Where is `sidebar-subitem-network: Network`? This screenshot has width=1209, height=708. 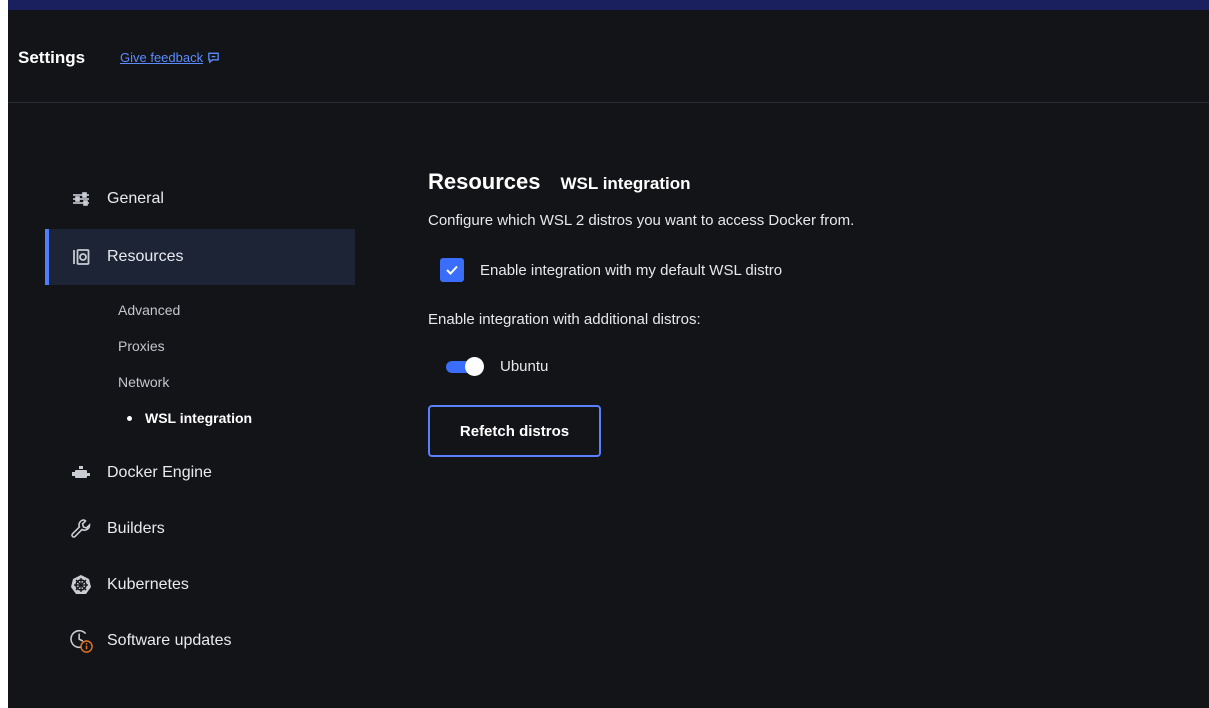 sidebar-subitem-network: Network is located at coordinates (143, 382).